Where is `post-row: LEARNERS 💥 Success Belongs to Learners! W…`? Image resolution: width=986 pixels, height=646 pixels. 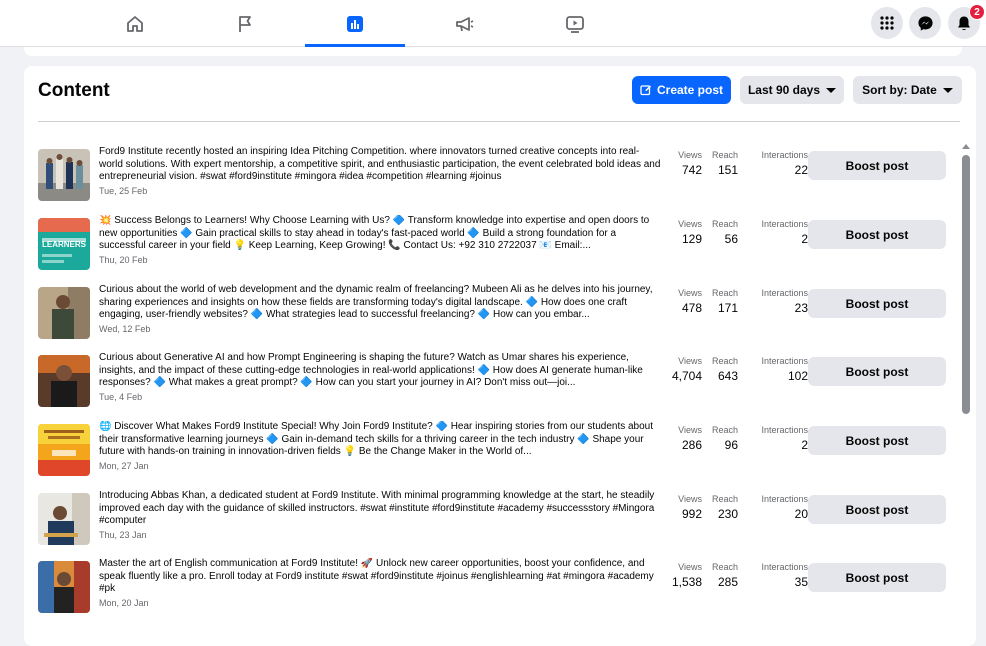
post-row: LEARNERS 💥 Success Belongs to Learners! W… is located at coordinates (492, 244).